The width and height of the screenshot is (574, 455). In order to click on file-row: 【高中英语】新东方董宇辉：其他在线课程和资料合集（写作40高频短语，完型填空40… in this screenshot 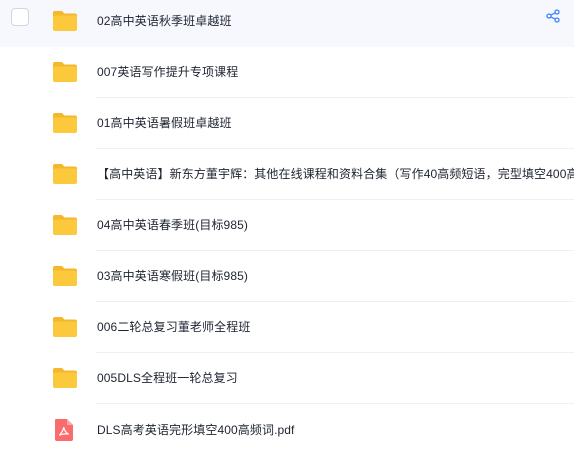, I will do `click(287, 174)`.